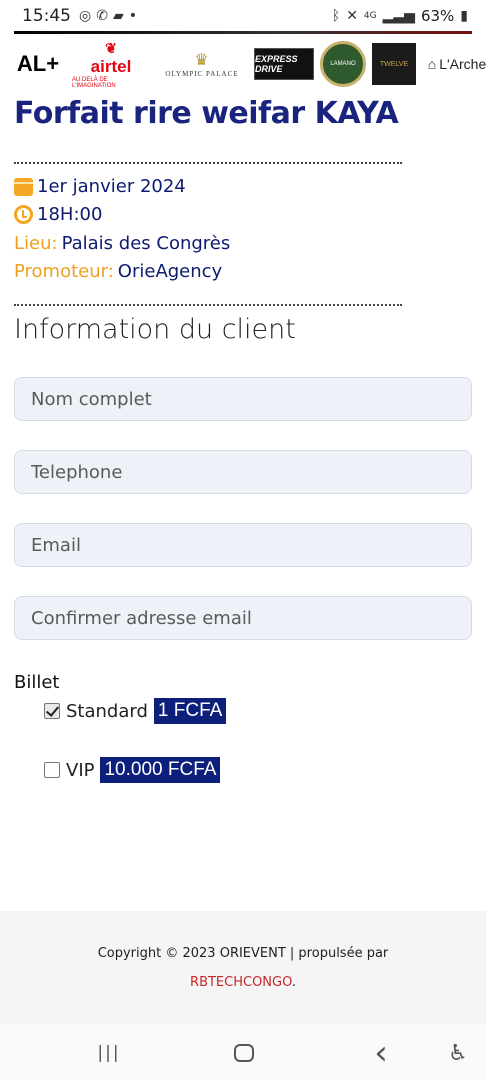 This screenshot has width=486, height=1080. Describe the element at coordinates (352, 16) in the screenshot. I see `mute-icon: ✕` at that location.